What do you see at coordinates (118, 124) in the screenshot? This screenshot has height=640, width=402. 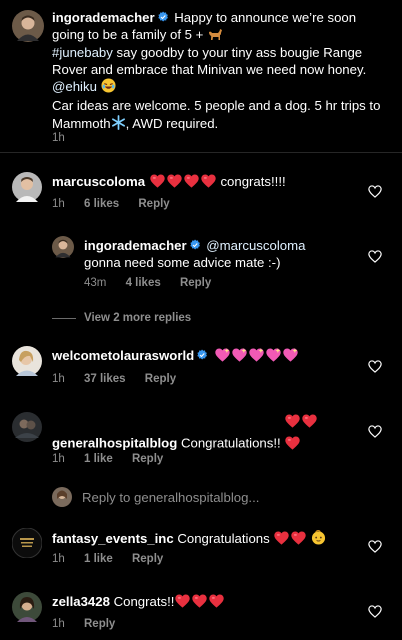 I see `snowflake-emoji-icon` at bounding box center [118, 124].